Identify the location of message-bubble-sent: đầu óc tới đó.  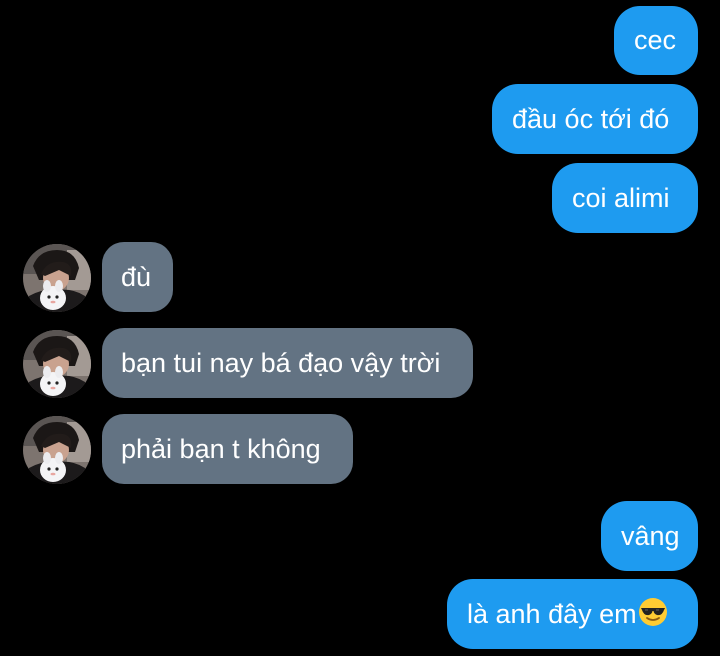
(595, 119).